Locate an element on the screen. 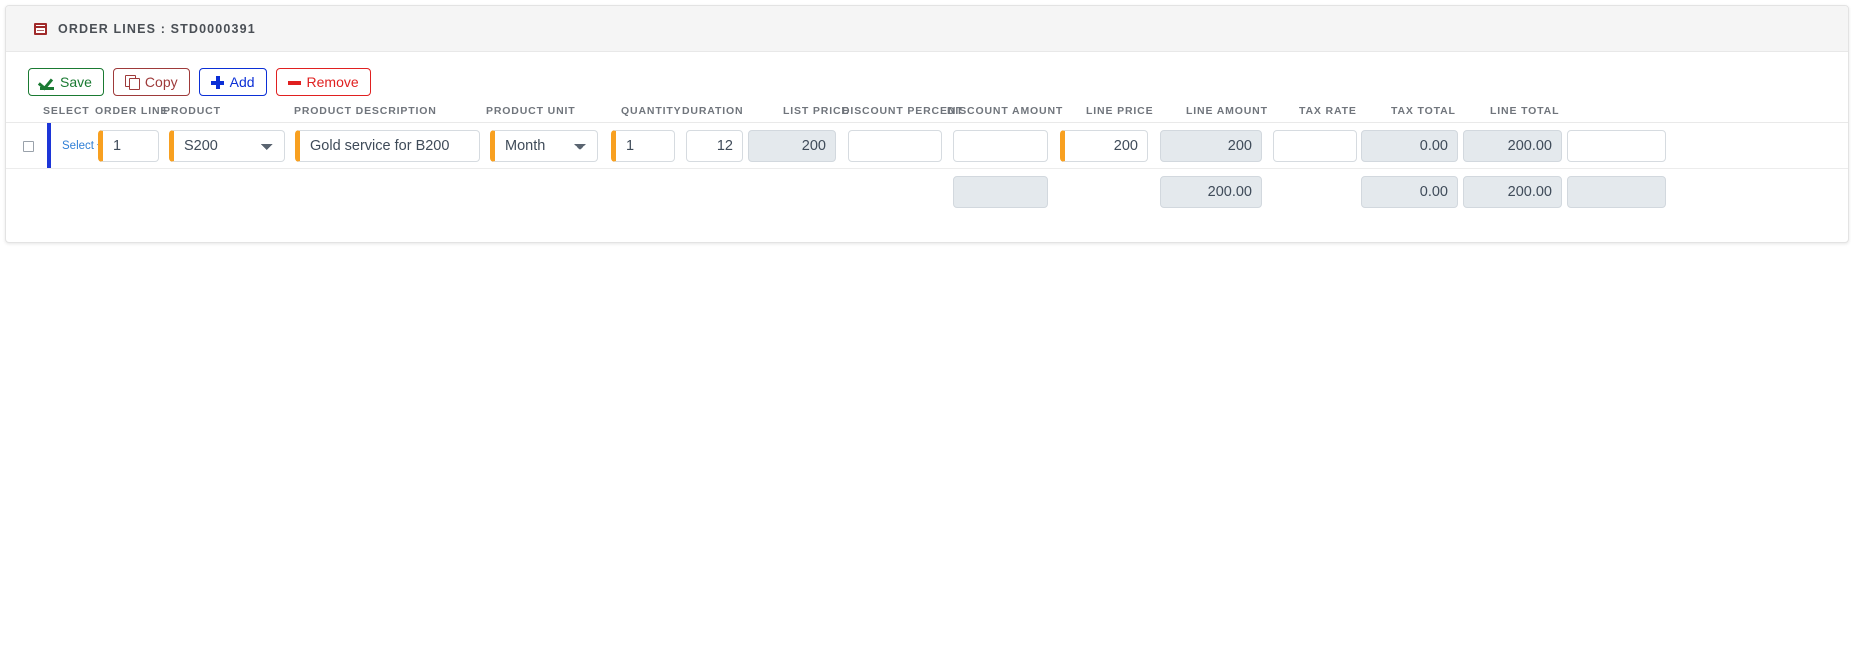  order-line-input is located at coordinates (128, 146).